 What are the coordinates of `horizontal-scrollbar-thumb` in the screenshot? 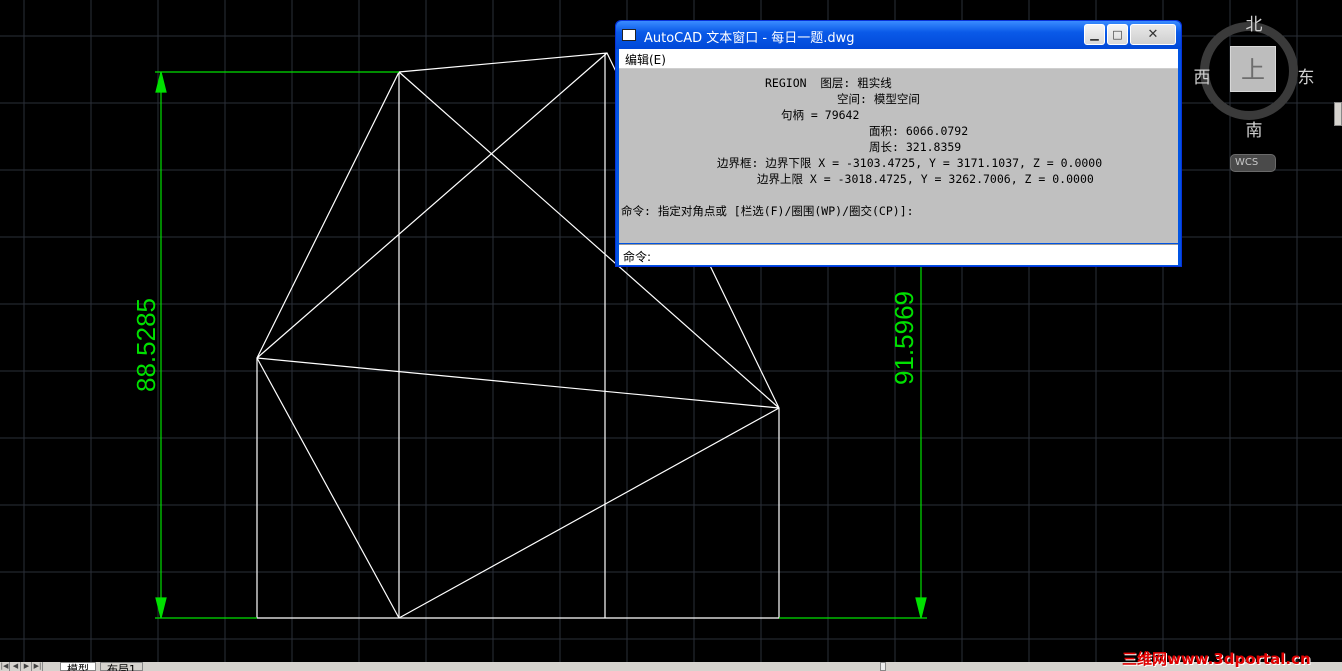 It's located at (883, 666).